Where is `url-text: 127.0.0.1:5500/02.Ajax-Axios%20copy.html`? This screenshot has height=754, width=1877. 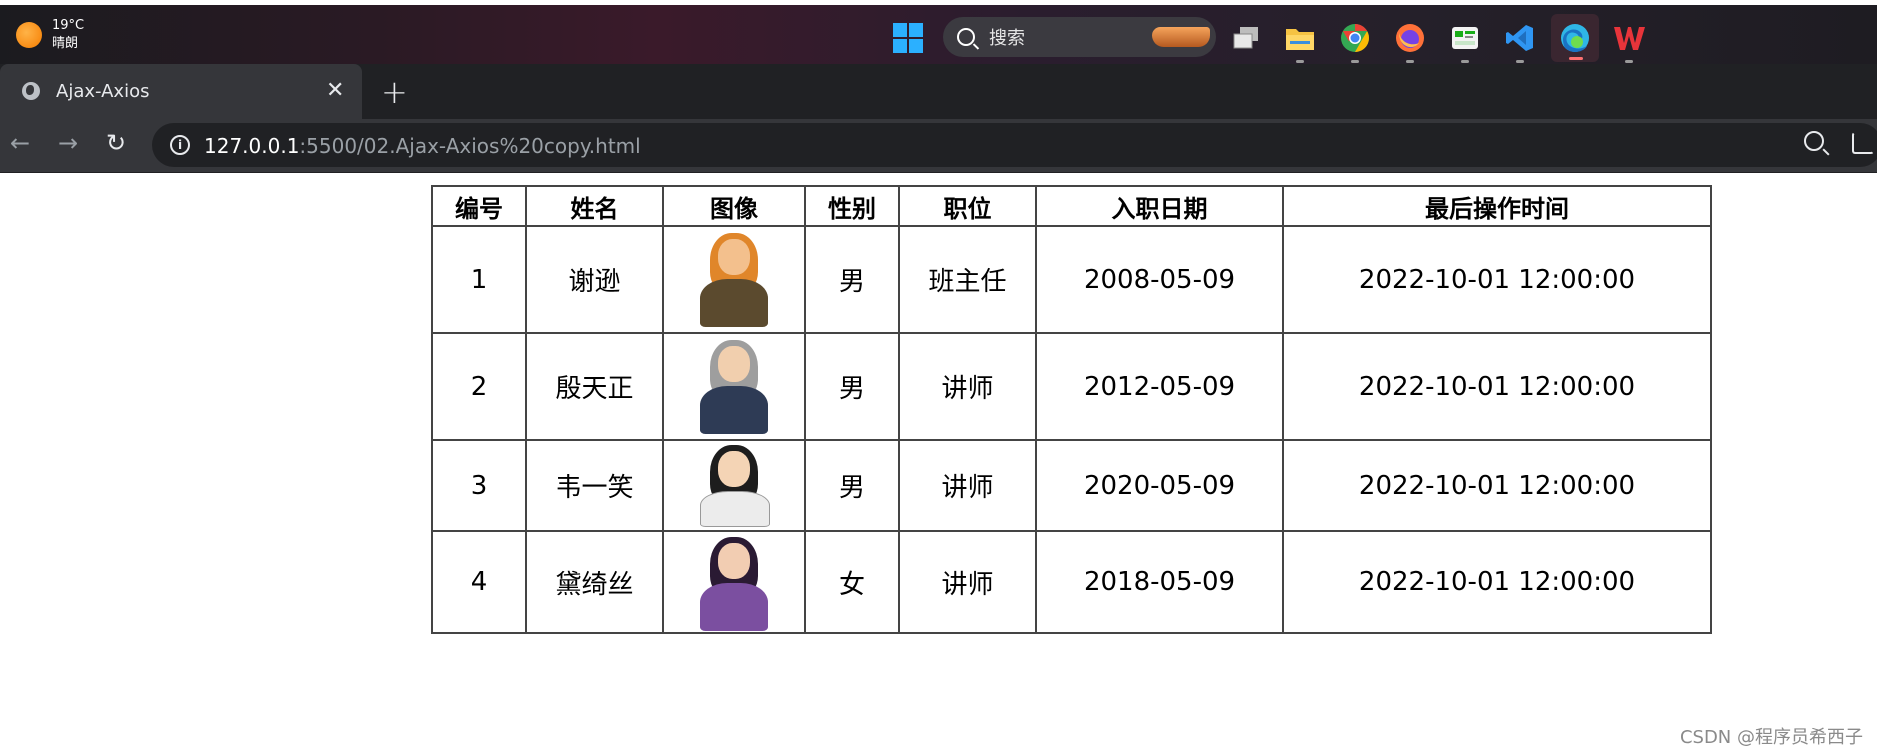
url-text: 127.0.0.1:5500/02.Ajax-Axios%20copy.html is located at coordinates (422, 146).